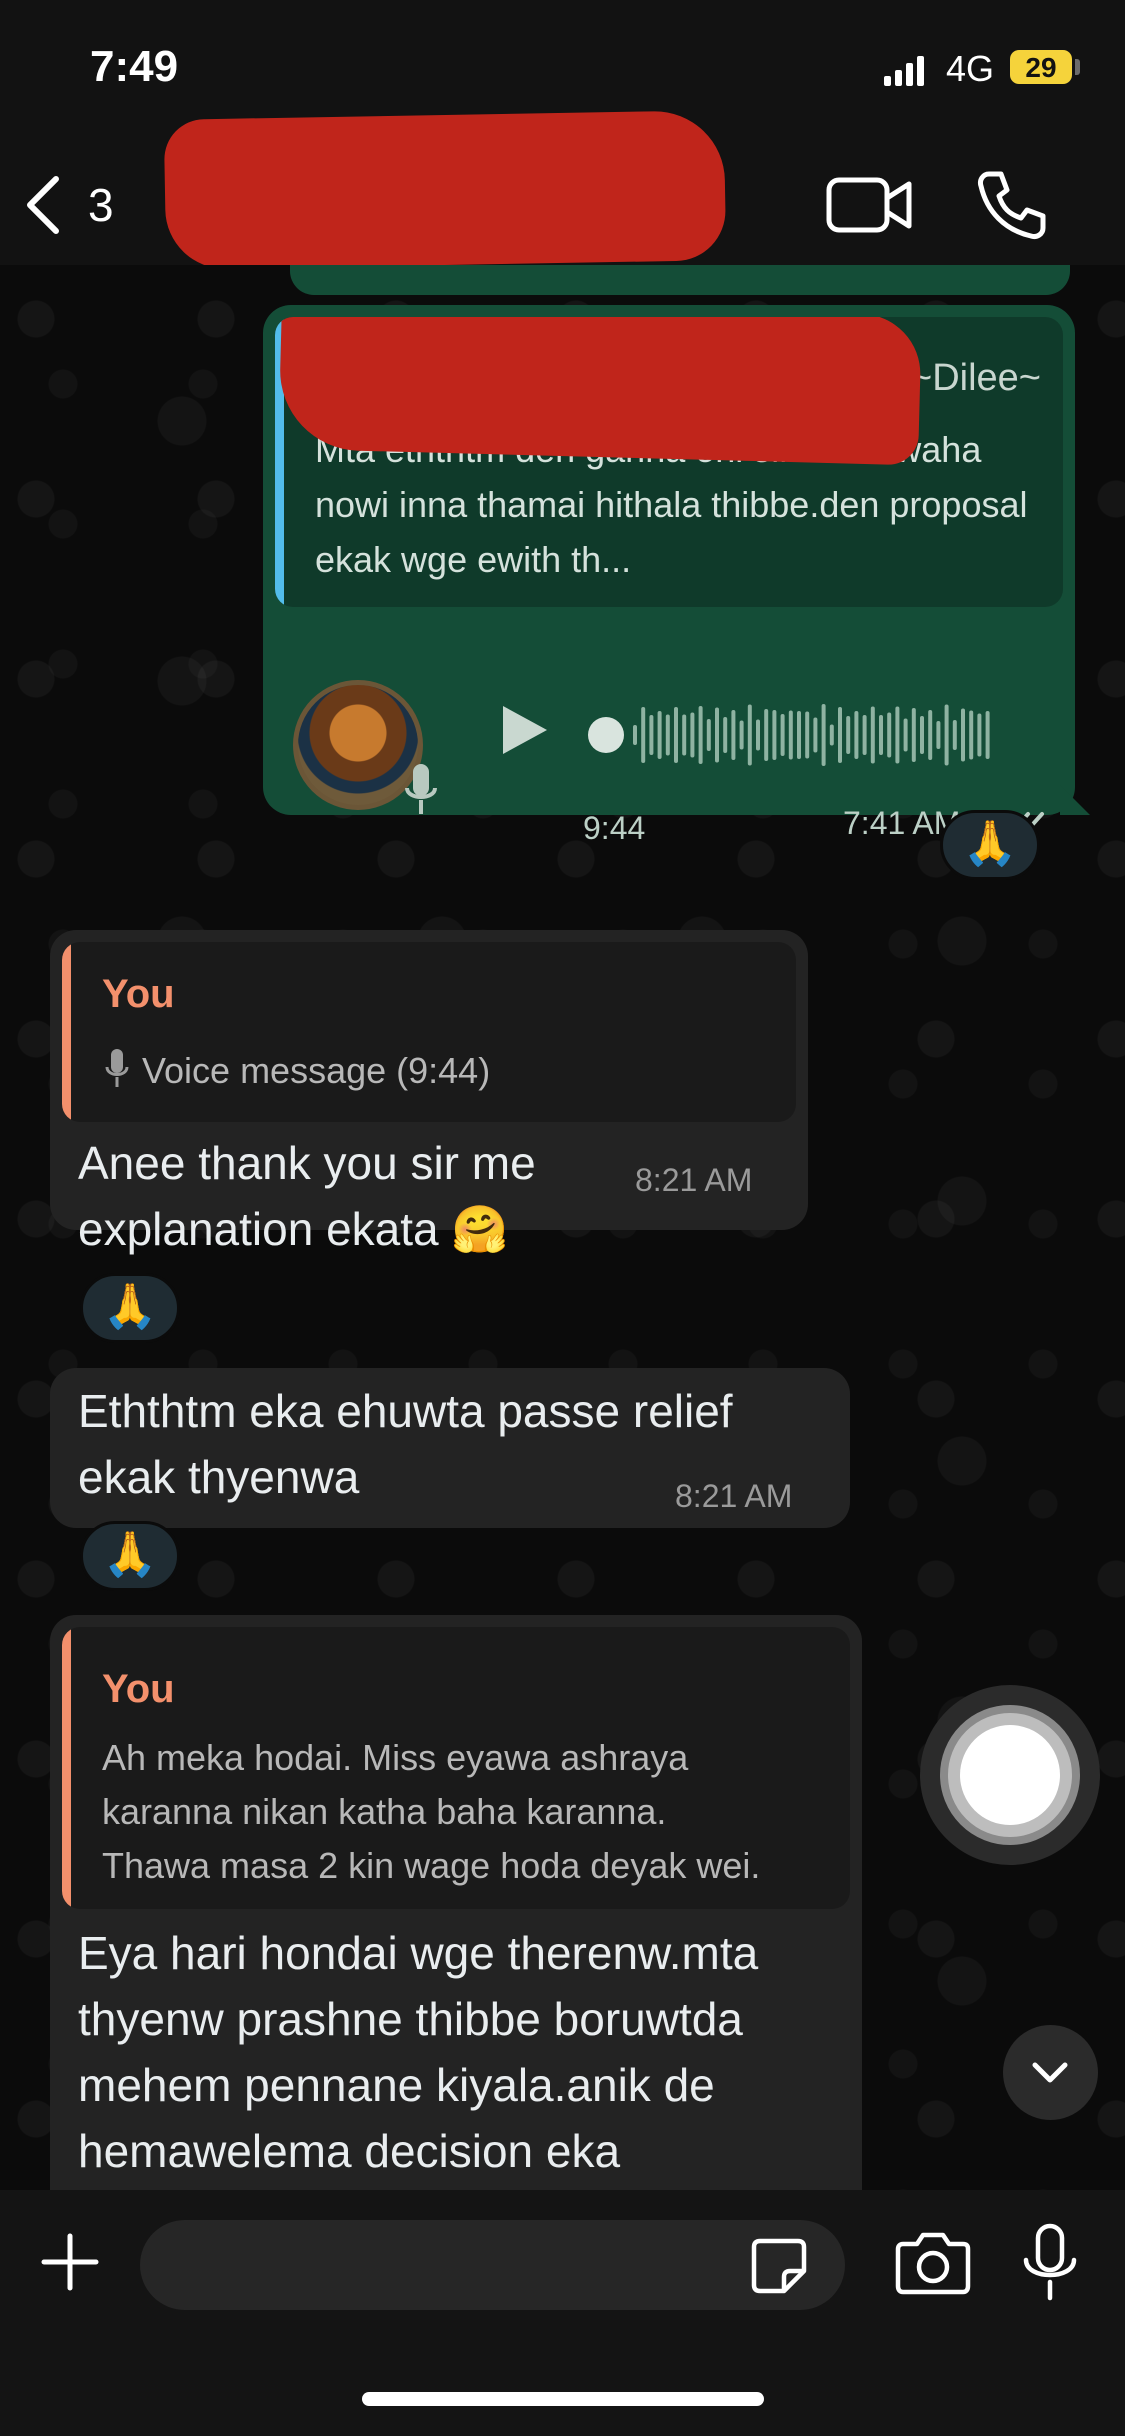 The width and height of the screenshot is (1125, 2436). Describe the element at coordinates (349, 2151) in the screenshot. I see `message-text-line: hemawelema decision eka` at that location.